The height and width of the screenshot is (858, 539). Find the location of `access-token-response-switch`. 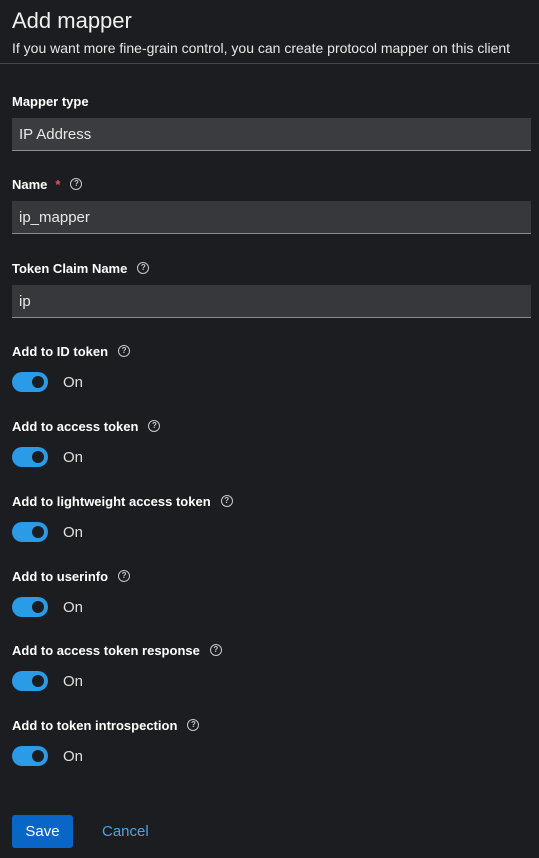

access-token-response-switch is located at coordinates (30, 681).